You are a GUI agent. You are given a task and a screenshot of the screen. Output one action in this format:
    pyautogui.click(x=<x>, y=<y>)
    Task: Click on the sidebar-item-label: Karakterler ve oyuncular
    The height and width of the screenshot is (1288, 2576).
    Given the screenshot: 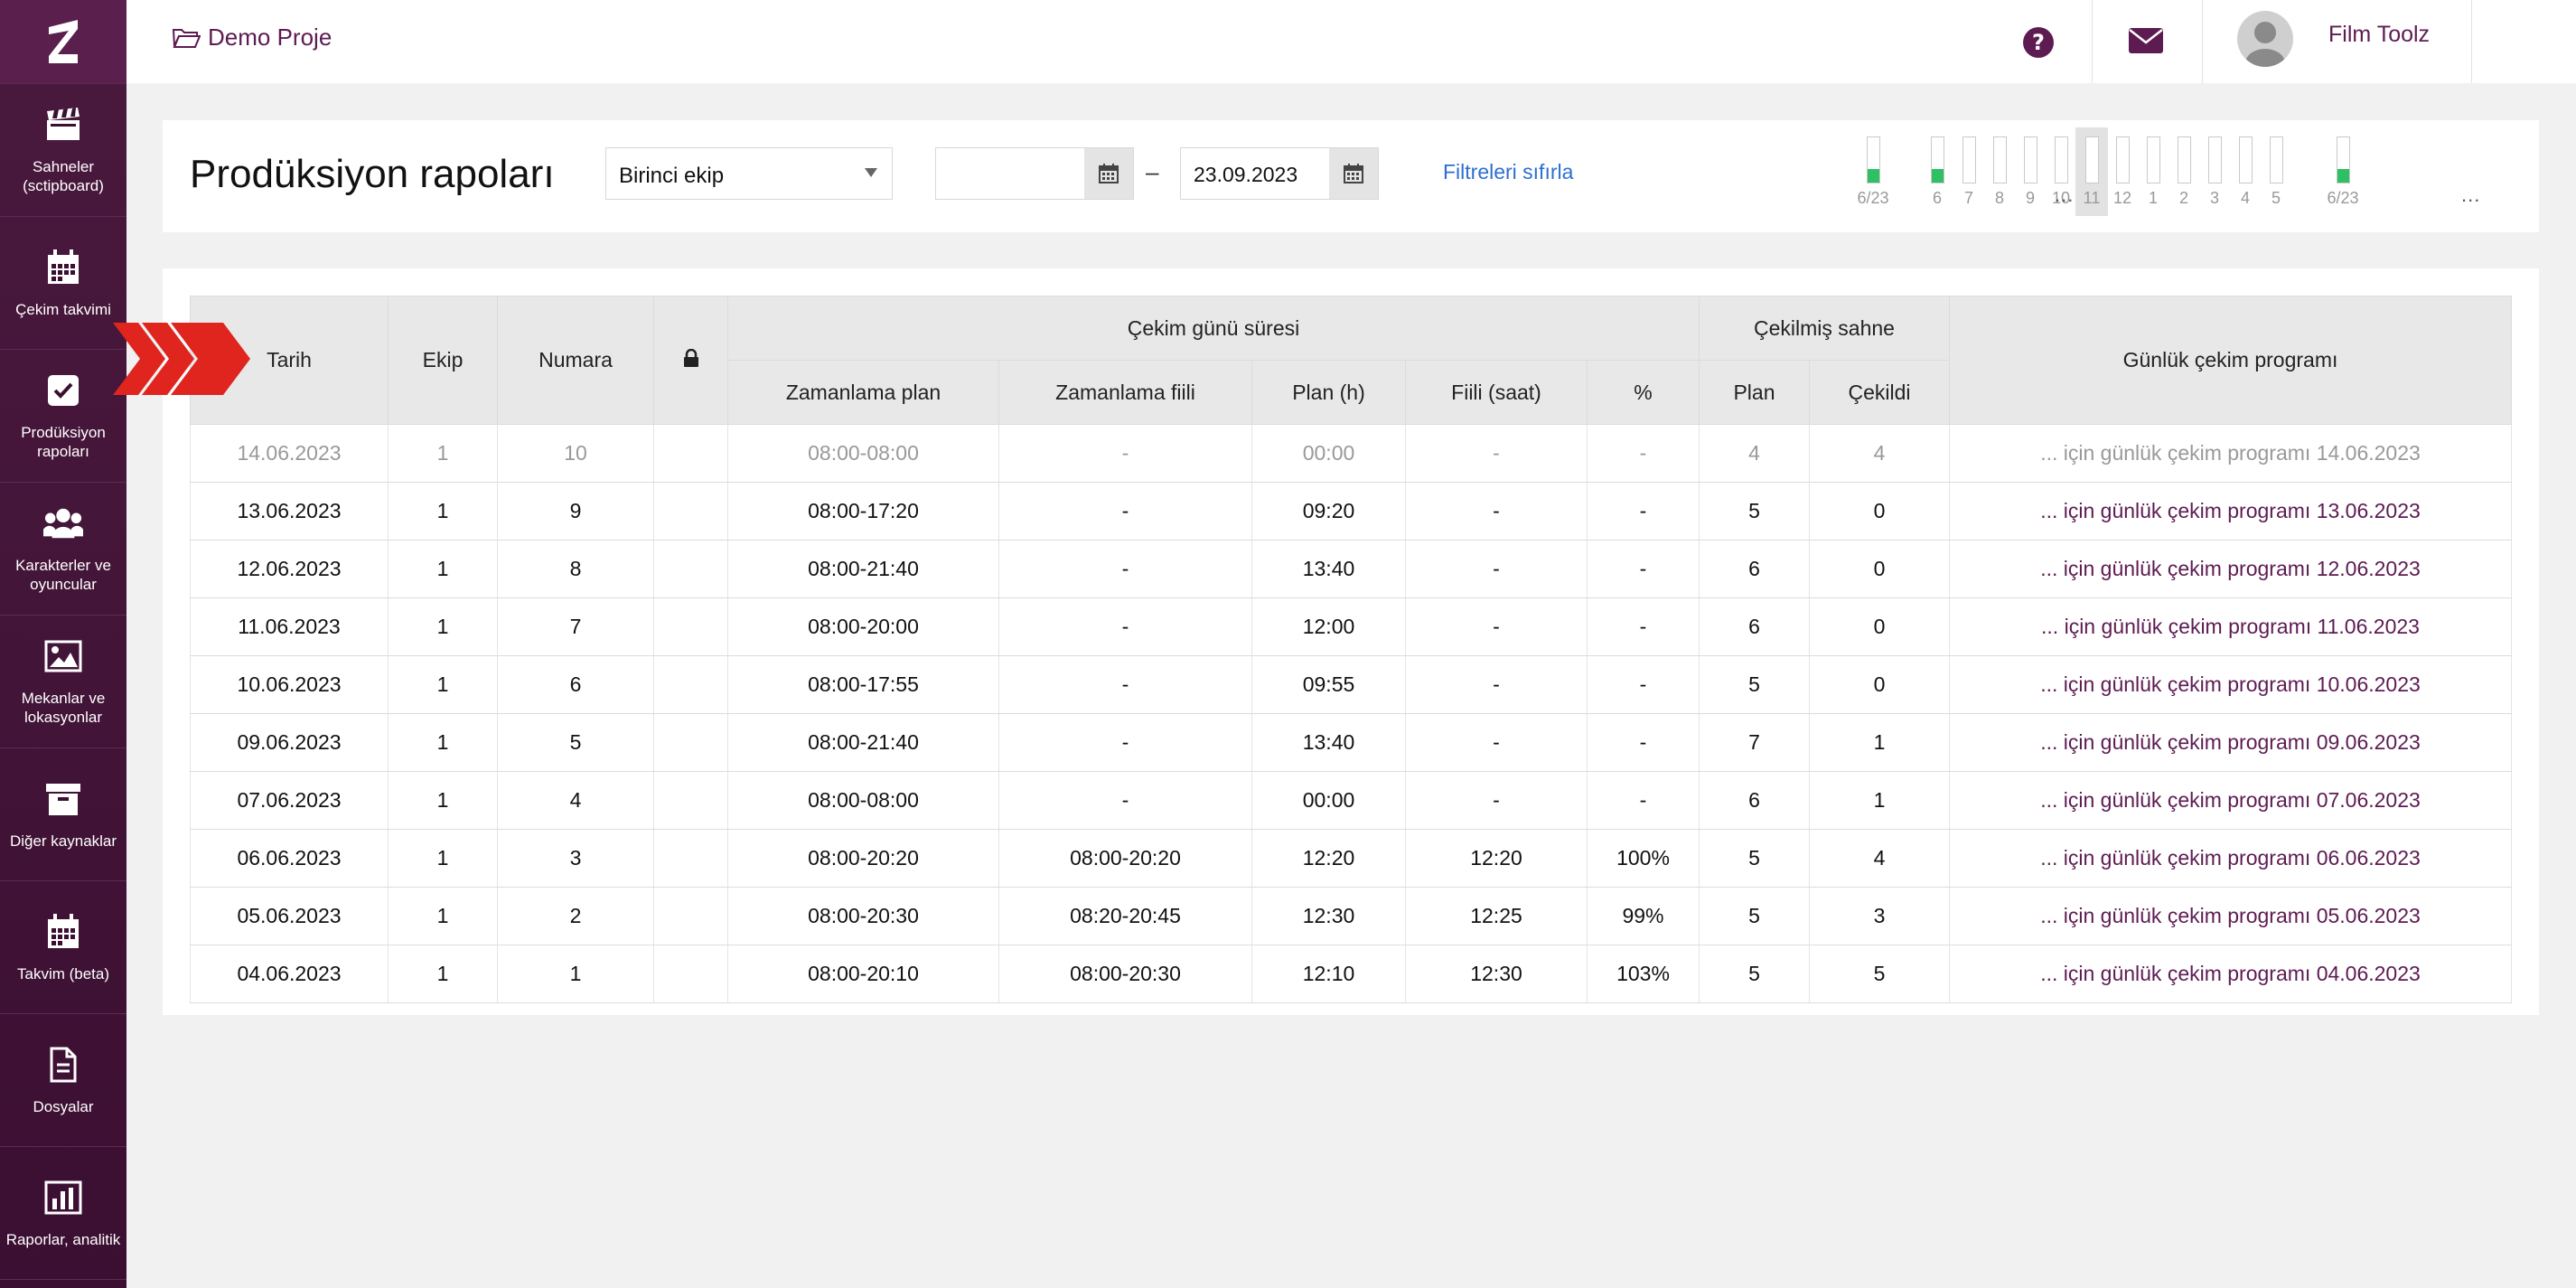 What is the action you would take?
    pyautogui.click(x=63, y=575)
    